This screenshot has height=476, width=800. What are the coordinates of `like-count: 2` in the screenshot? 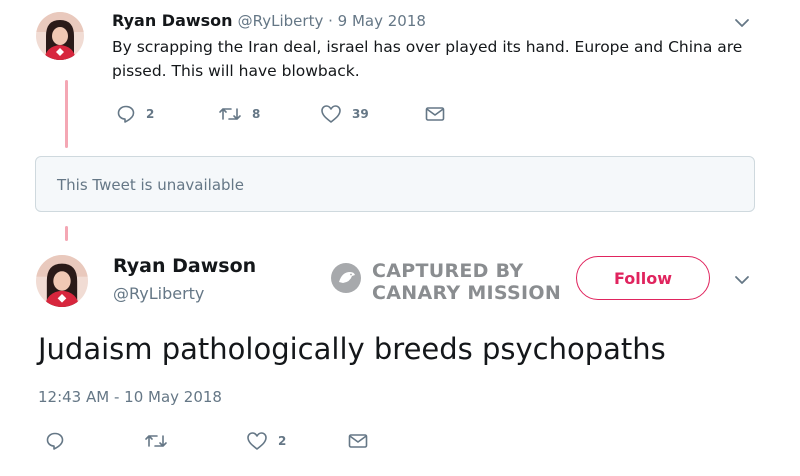 It's located at (282, 441).